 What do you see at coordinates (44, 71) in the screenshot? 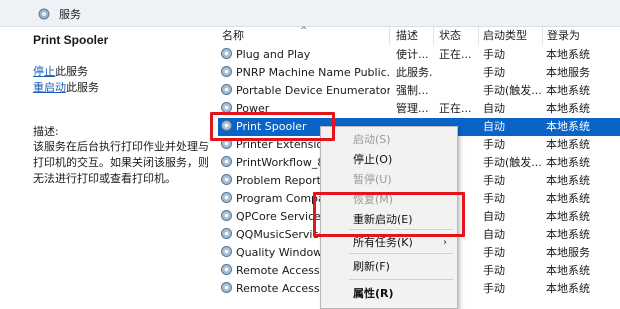
I see `stop-service-link: 停止` at bounding box center [44, 71].